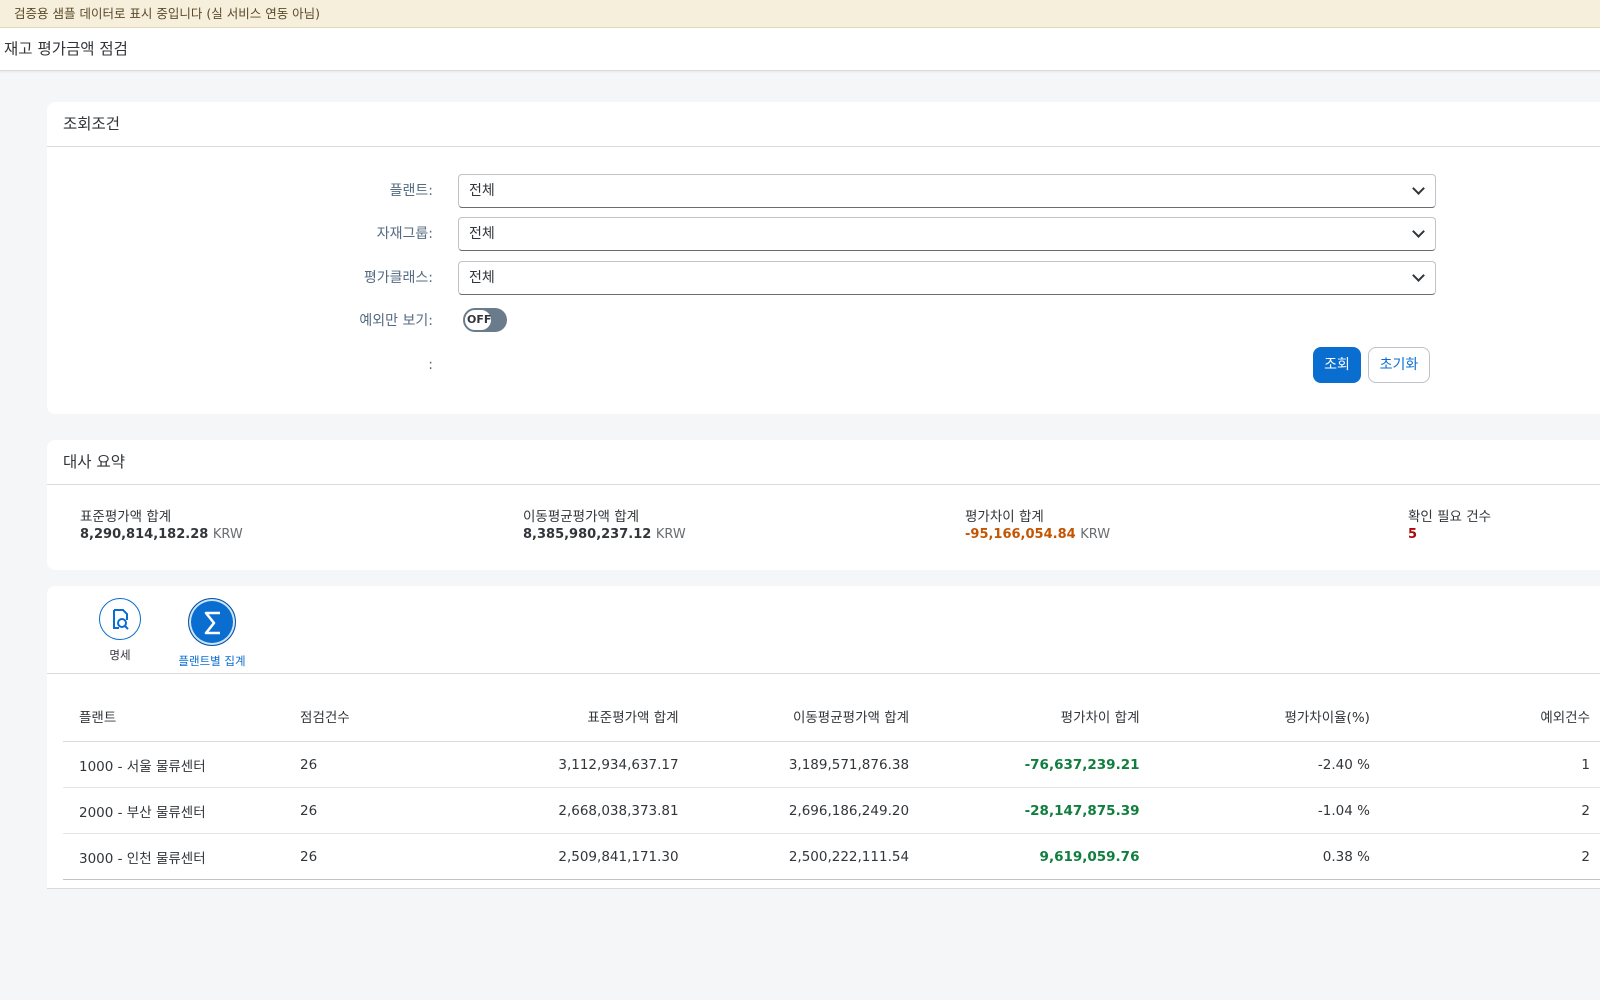 Image resolution: width=1600 pixels, height=1000 pixels. Describe the element at coordinates (823, 462) in the screenshot. I see `summary-panel-header: 대사 요약` at that location.